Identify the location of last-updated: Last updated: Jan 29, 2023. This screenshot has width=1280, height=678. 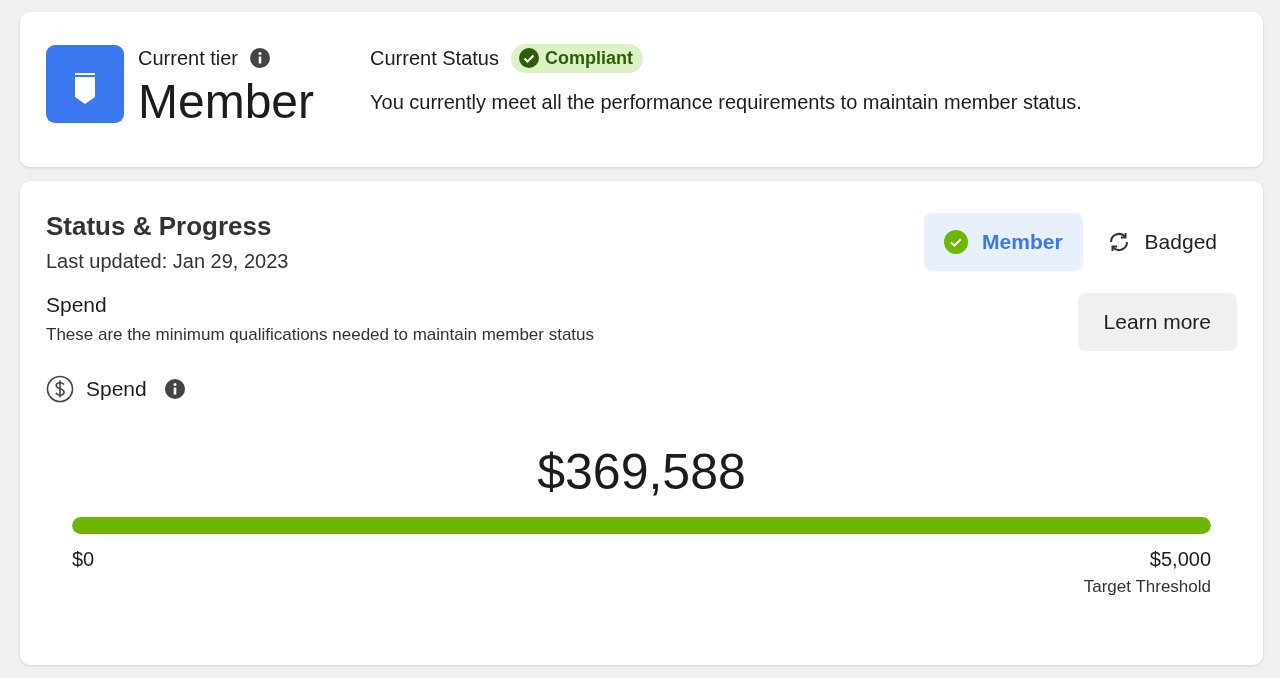
(167, 261).